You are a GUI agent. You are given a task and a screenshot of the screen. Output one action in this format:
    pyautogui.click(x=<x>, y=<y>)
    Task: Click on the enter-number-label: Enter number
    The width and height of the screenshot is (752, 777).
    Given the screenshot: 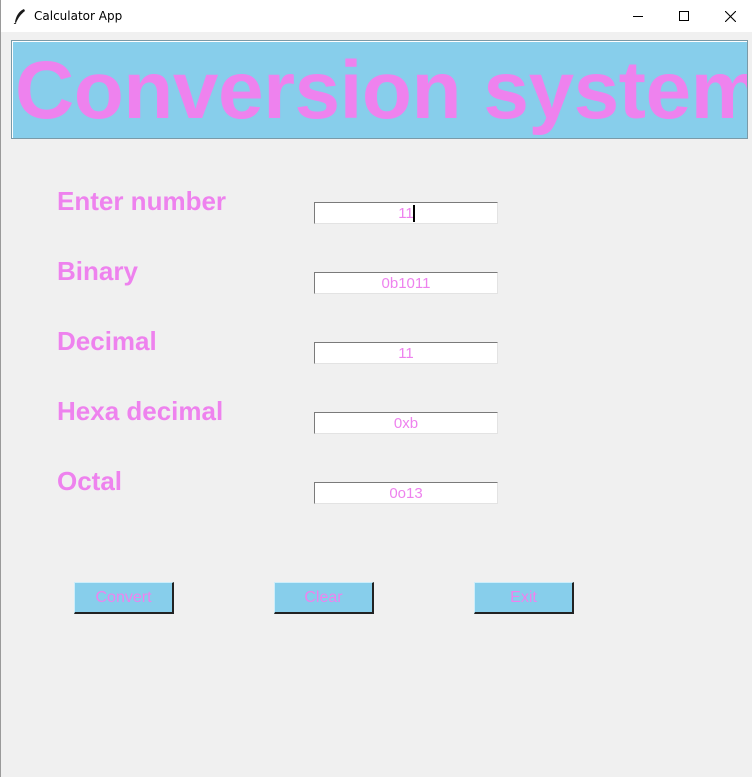 What is the action you would take?
    pyautogui.click(x=142, y=201)
    